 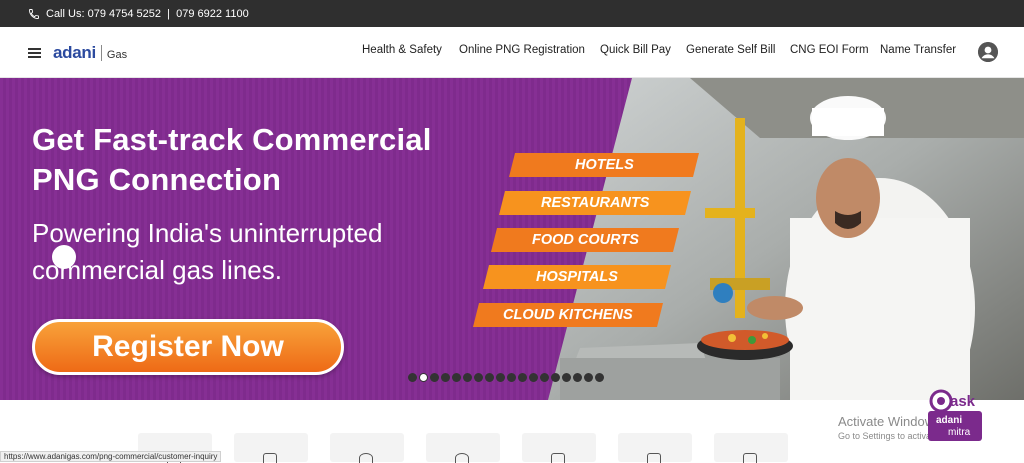 I want to click on call-us-label: Call Us:, so click(x=65, y=13).